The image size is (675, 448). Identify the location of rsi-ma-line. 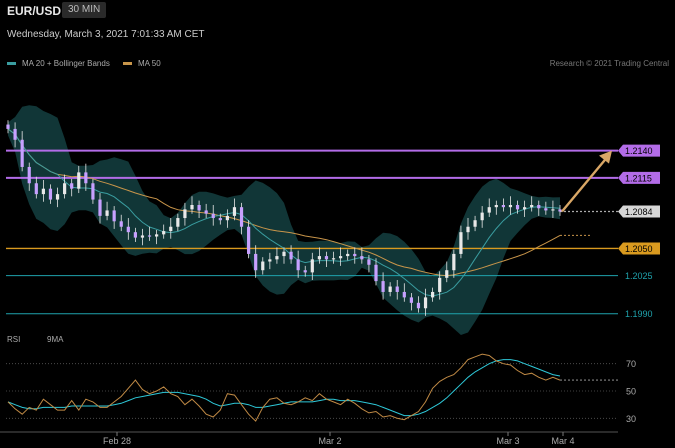
(284, 388).